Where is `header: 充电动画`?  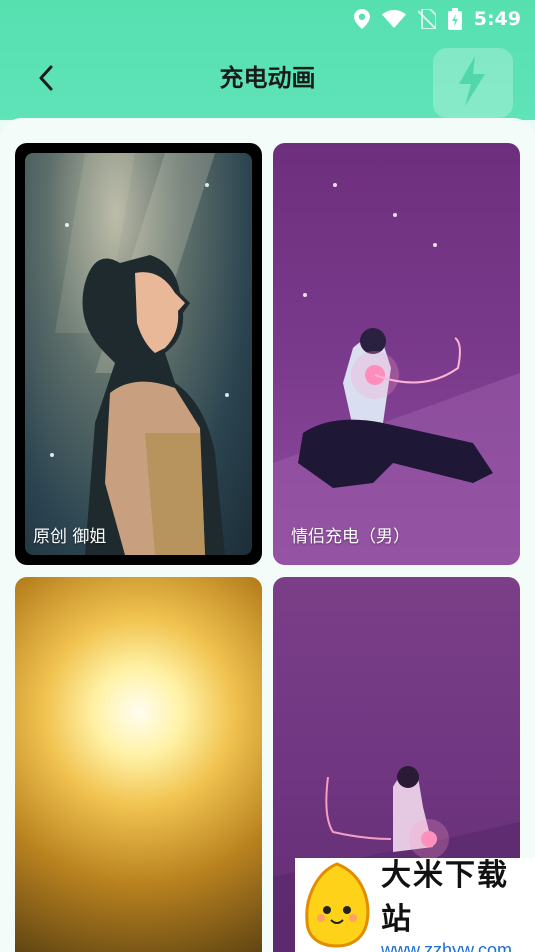 header: 充电动画 is located at coordinates (267, 78).